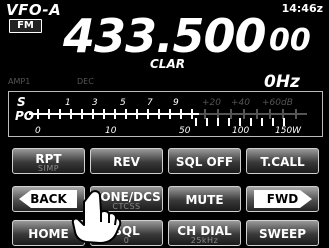 This screenshot has width=329, height=248. I want to click on sql-off-button: SQL OFF, so click(204, 161).